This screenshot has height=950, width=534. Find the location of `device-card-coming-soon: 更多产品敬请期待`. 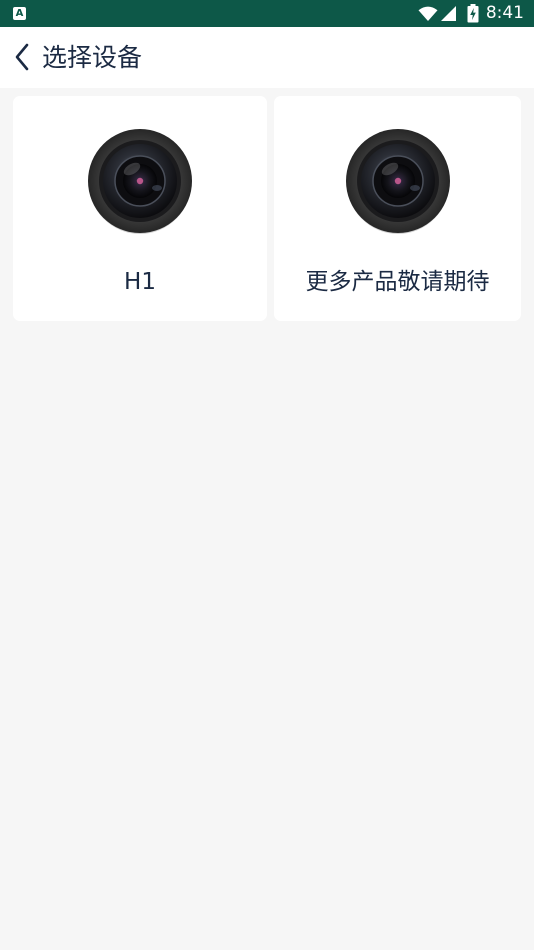

device-card-coming-soon: 更多产品敬请期待 is located at coordinates (397, 208).